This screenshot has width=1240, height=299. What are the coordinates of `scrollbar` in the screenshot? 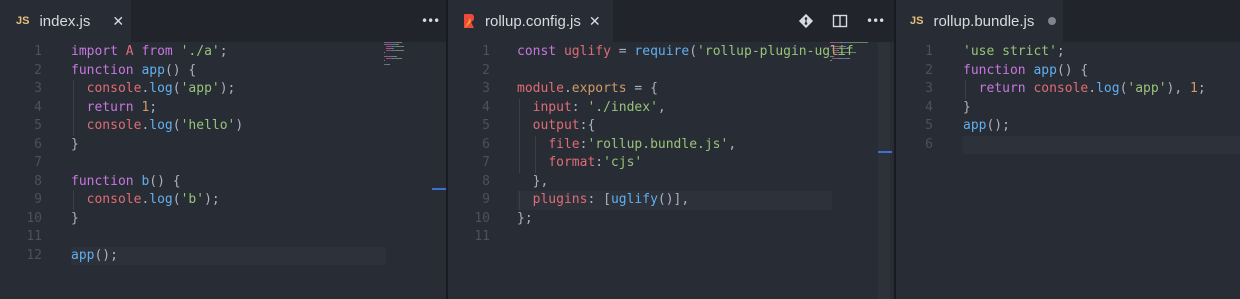 It's located at (884, 170).